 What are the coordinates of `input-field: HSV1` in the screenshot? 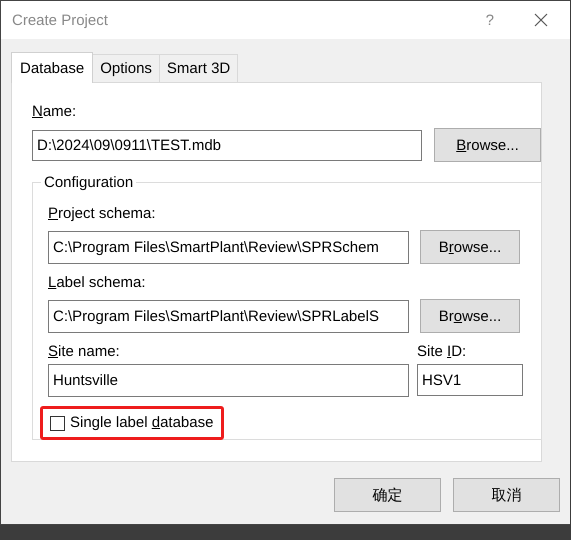 It's located at (470, 380).